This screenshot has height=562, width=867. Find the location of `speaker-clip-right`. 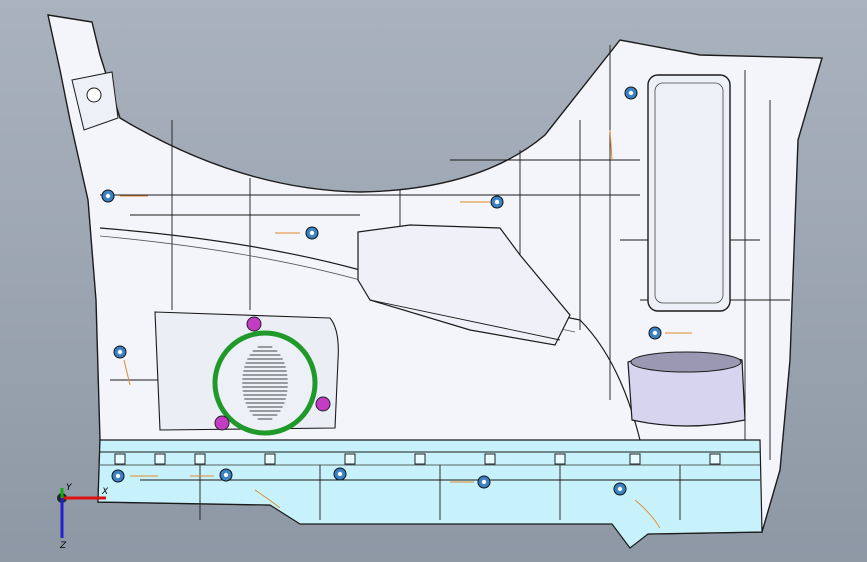

speaker-clip-right is located at coordinates (323, 404).